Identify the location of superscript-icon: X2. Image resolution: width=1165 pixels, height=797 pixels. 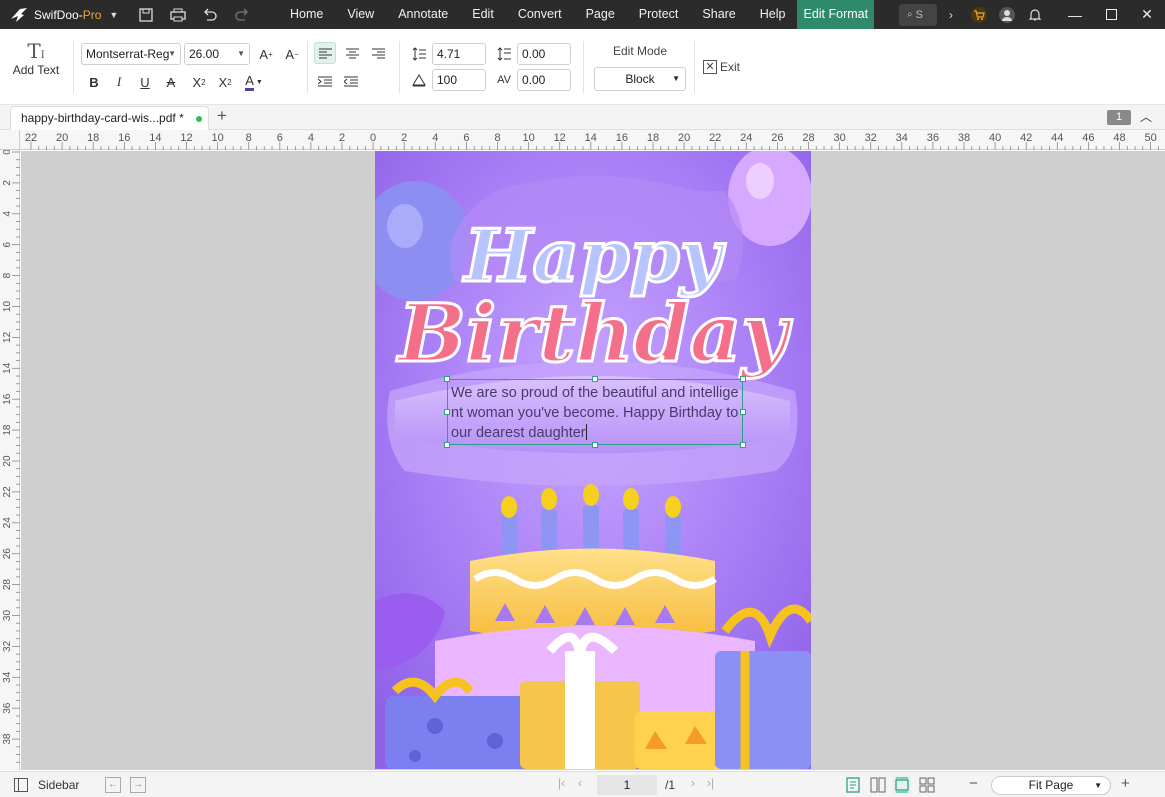
(199, 82).